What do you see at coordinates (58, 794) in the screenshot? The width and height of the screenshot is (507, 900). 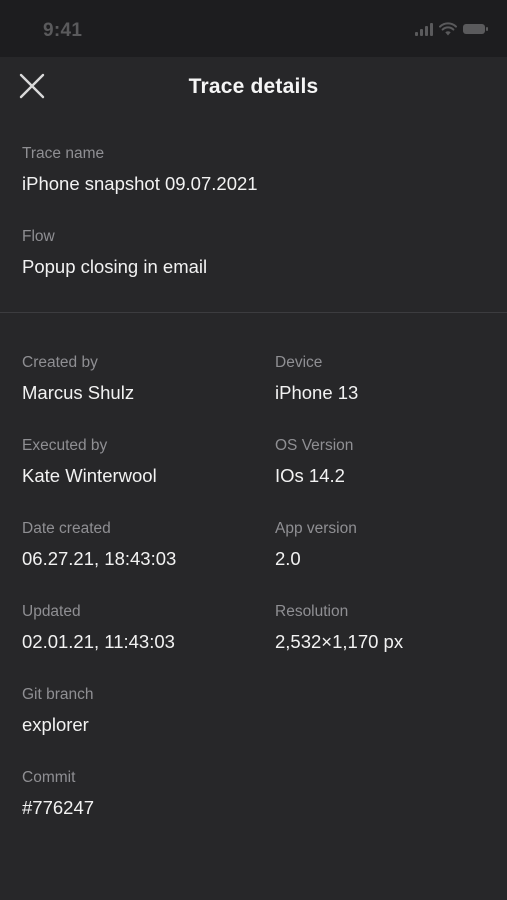 I see `commit-field: Commit #776247` at bounding box center [58, 794].